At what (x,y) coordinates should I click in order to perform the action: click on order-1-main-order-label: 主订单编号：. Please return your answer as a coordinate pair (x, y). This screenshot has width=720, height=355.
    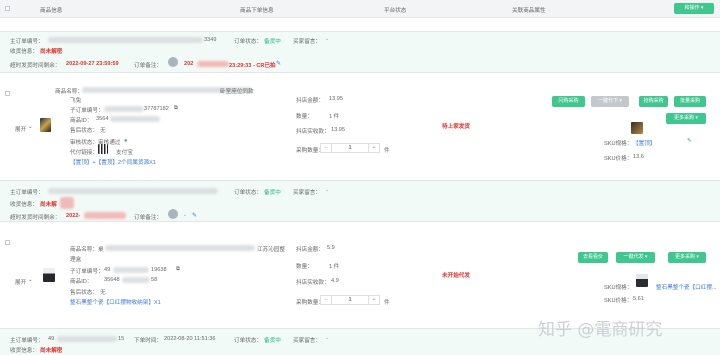
    Looking at the image, I should click on (27, 42).